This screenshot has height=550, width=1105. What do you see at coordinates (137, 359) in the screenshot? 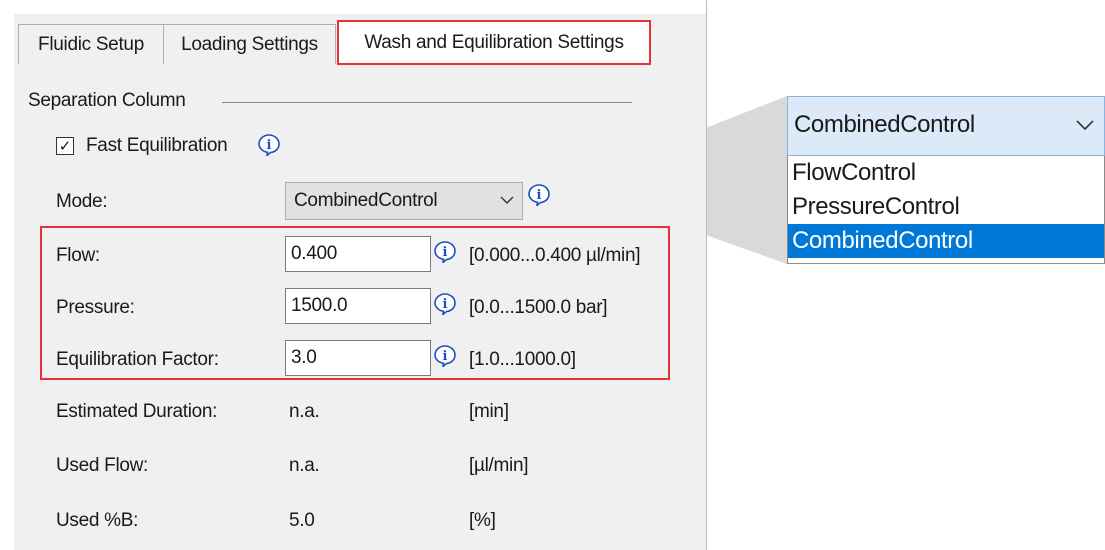
I see `equilibration-factor-label: Equilibration Factor:` at bounding box center [137, 359].